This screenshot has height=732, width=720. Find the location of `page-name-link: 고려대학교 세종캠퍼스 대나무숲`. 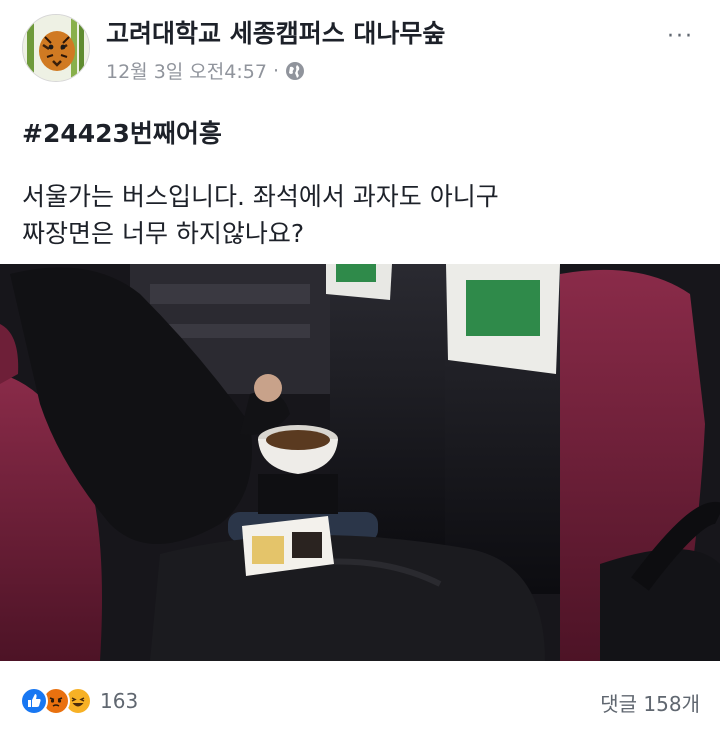

page-name-link: 고려대학교 세종캠퍼스 대나무숲 is located at coordinates (275, 32).